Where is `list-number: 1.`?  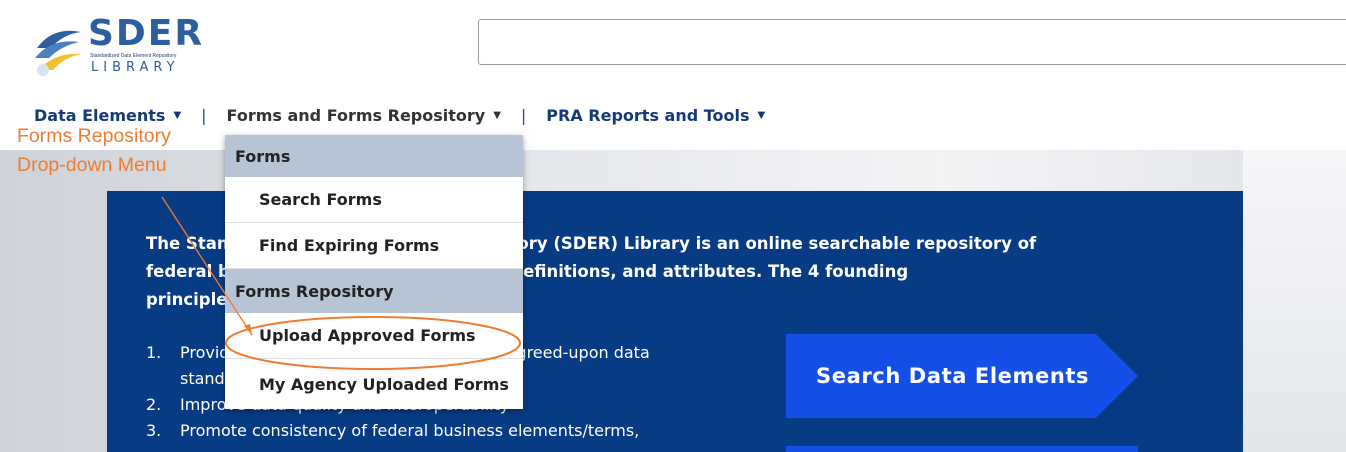 list-number: 1. is located at coordinates (154, 352).